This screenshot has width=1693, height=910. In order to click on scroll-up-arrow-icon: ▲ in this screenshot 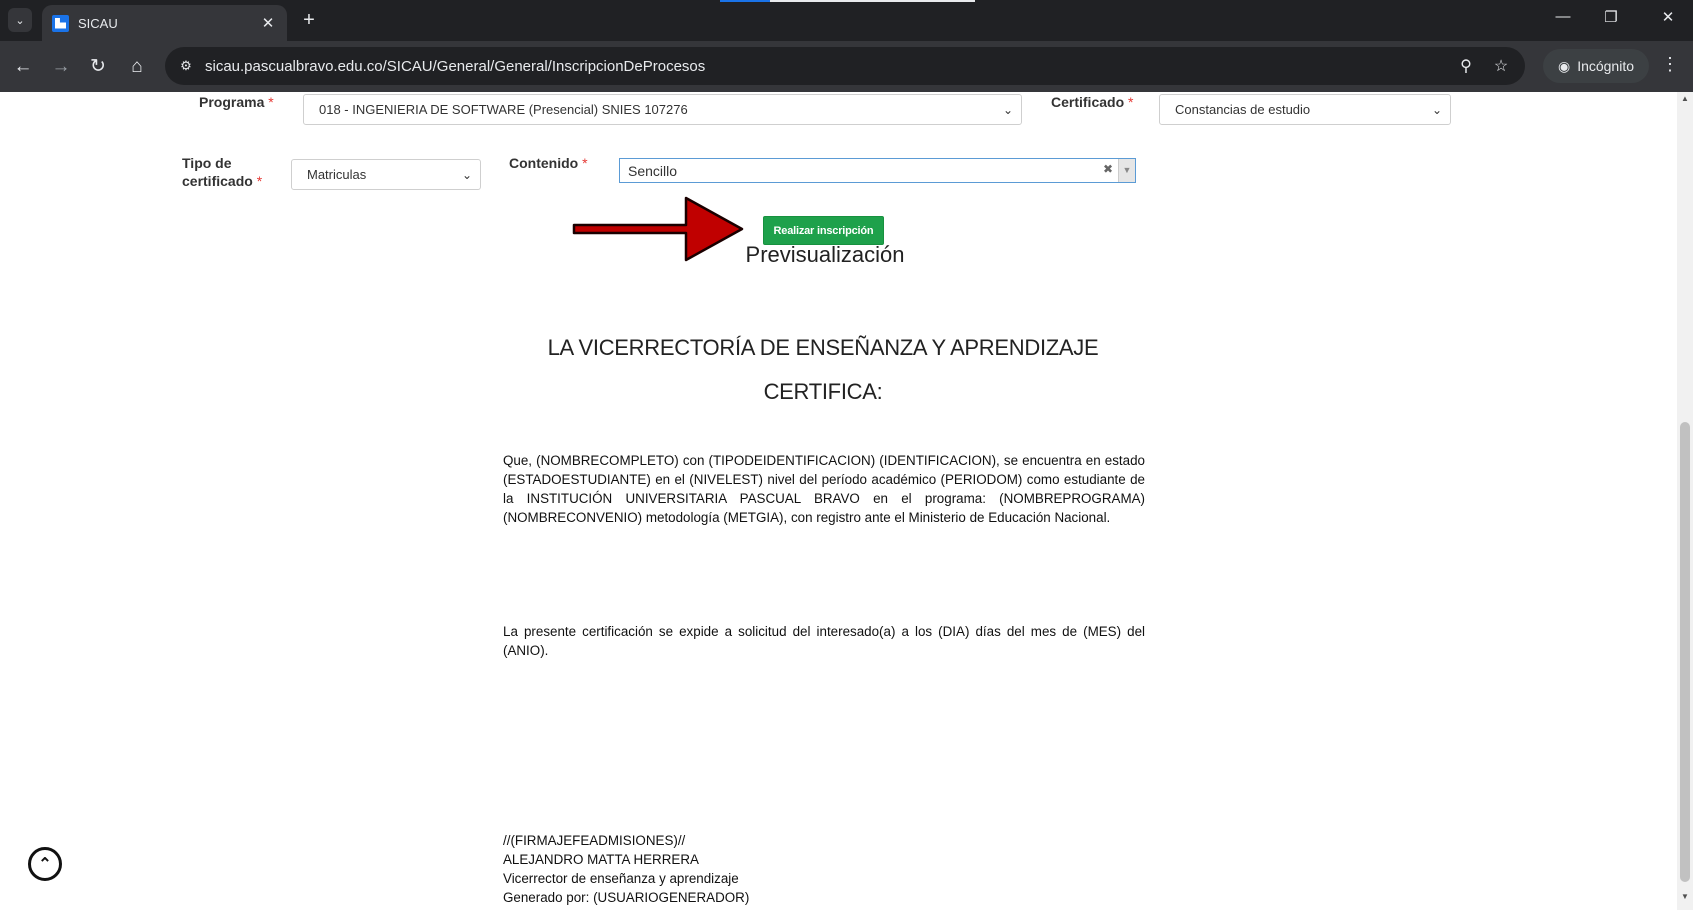, I will do `click(1685, 101)`.